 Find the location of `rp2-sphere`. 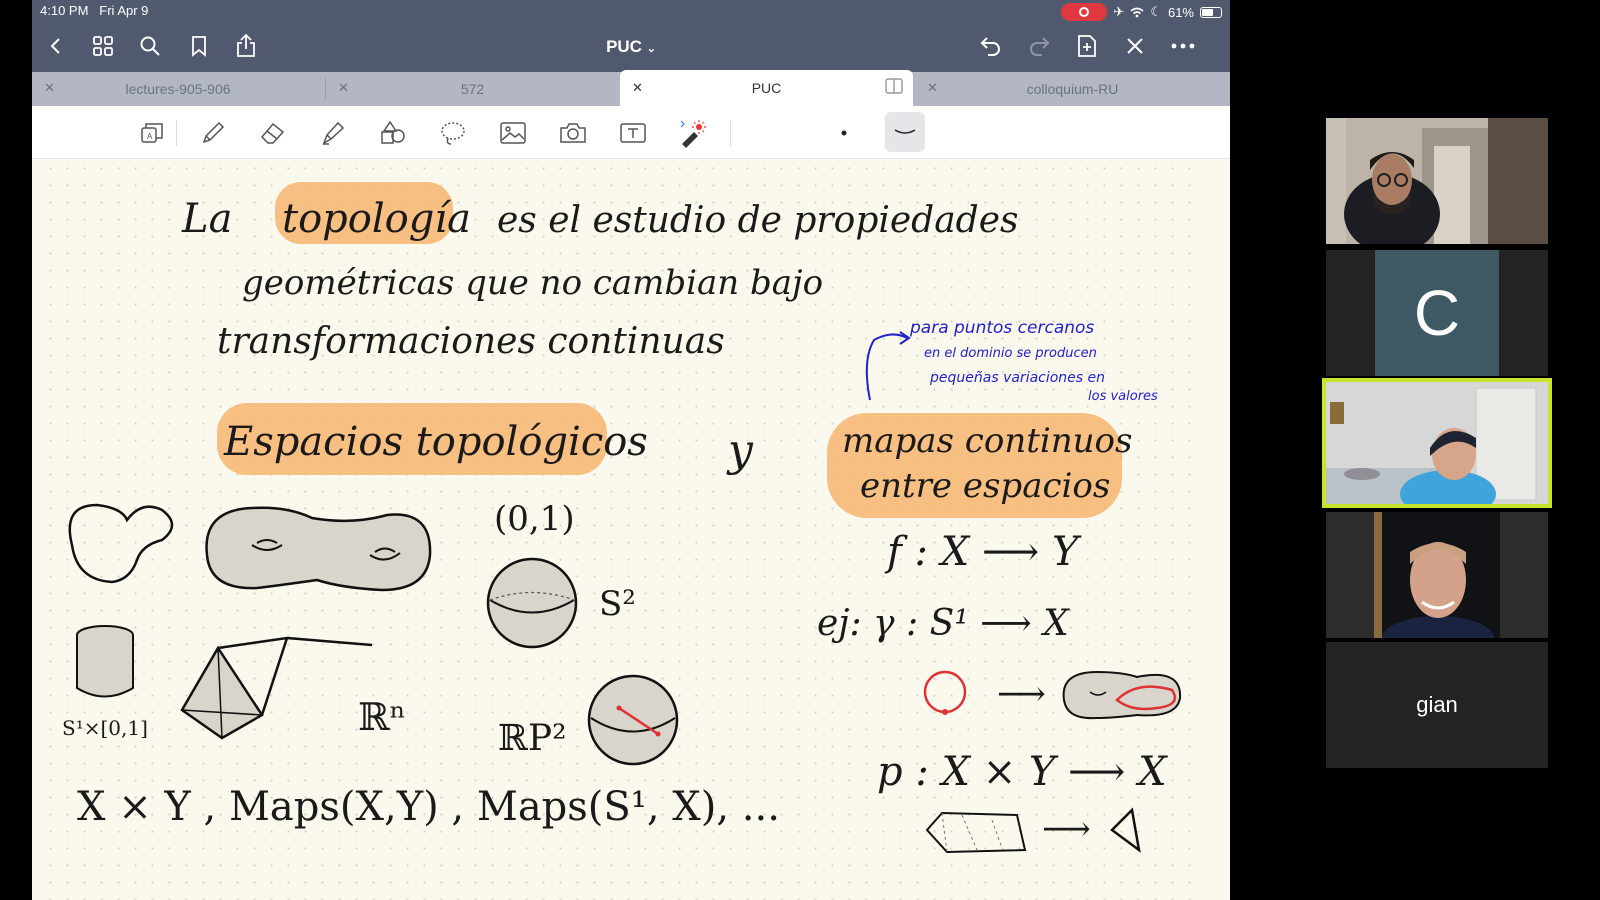

rp2-sphere is located at coordinates (633, 720).